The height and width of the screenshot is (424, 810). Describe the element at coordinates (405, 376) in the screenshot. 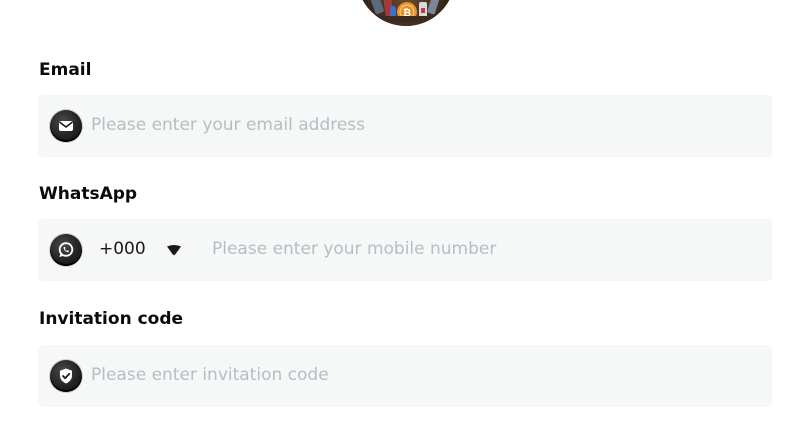

I see `invitation-code-field: Please enter invitation code` at that location.